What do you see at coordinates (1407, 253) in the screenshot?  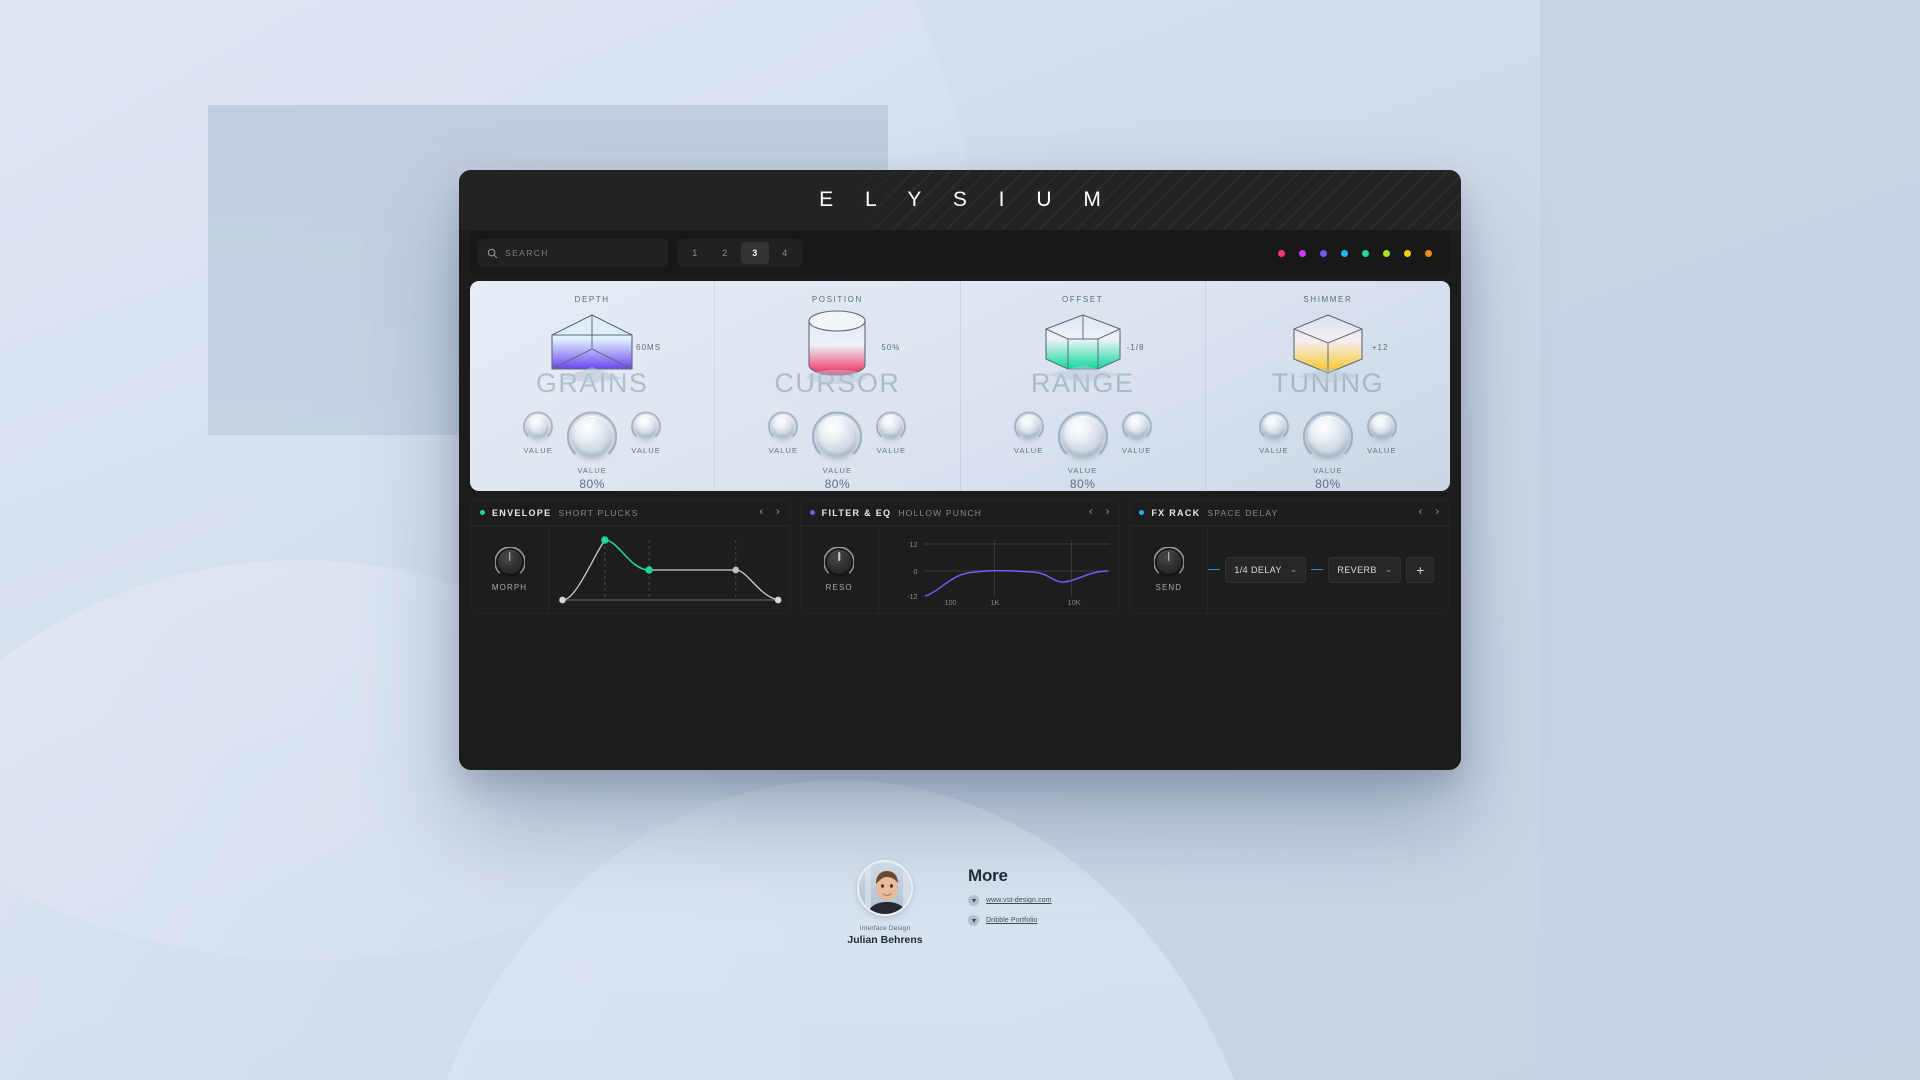 I see `preset-color-yellow` at bounding box center [1407, 253].